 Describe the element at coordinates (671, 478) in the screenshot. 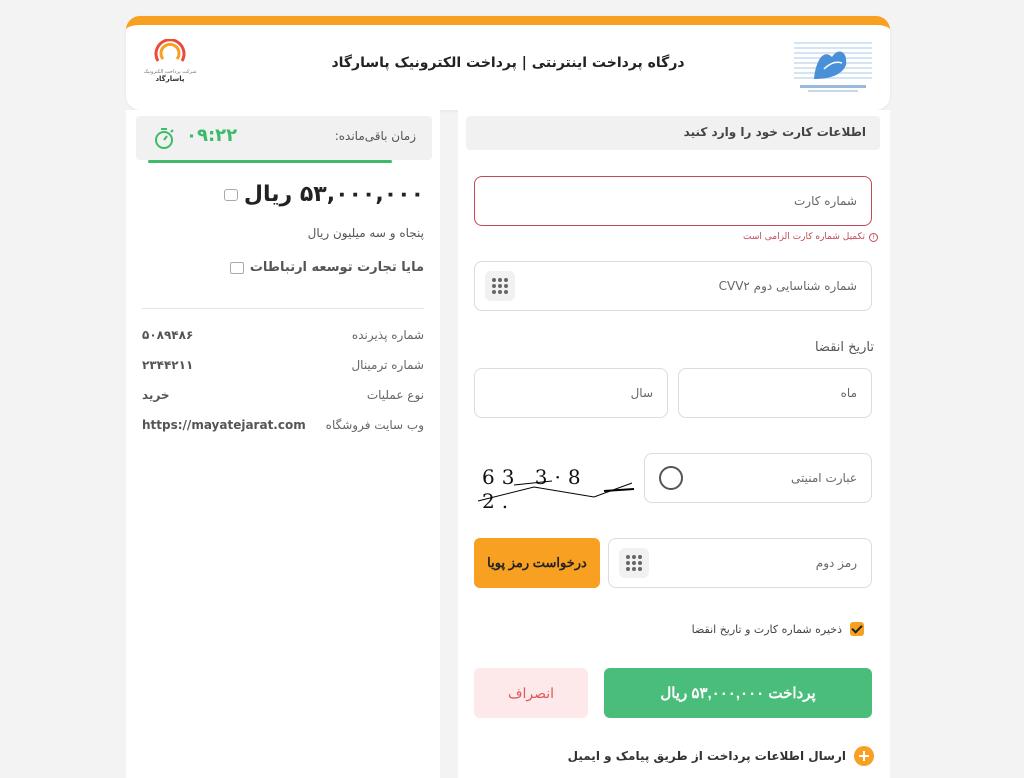

I see `refresh-captcha-icon` at that location.